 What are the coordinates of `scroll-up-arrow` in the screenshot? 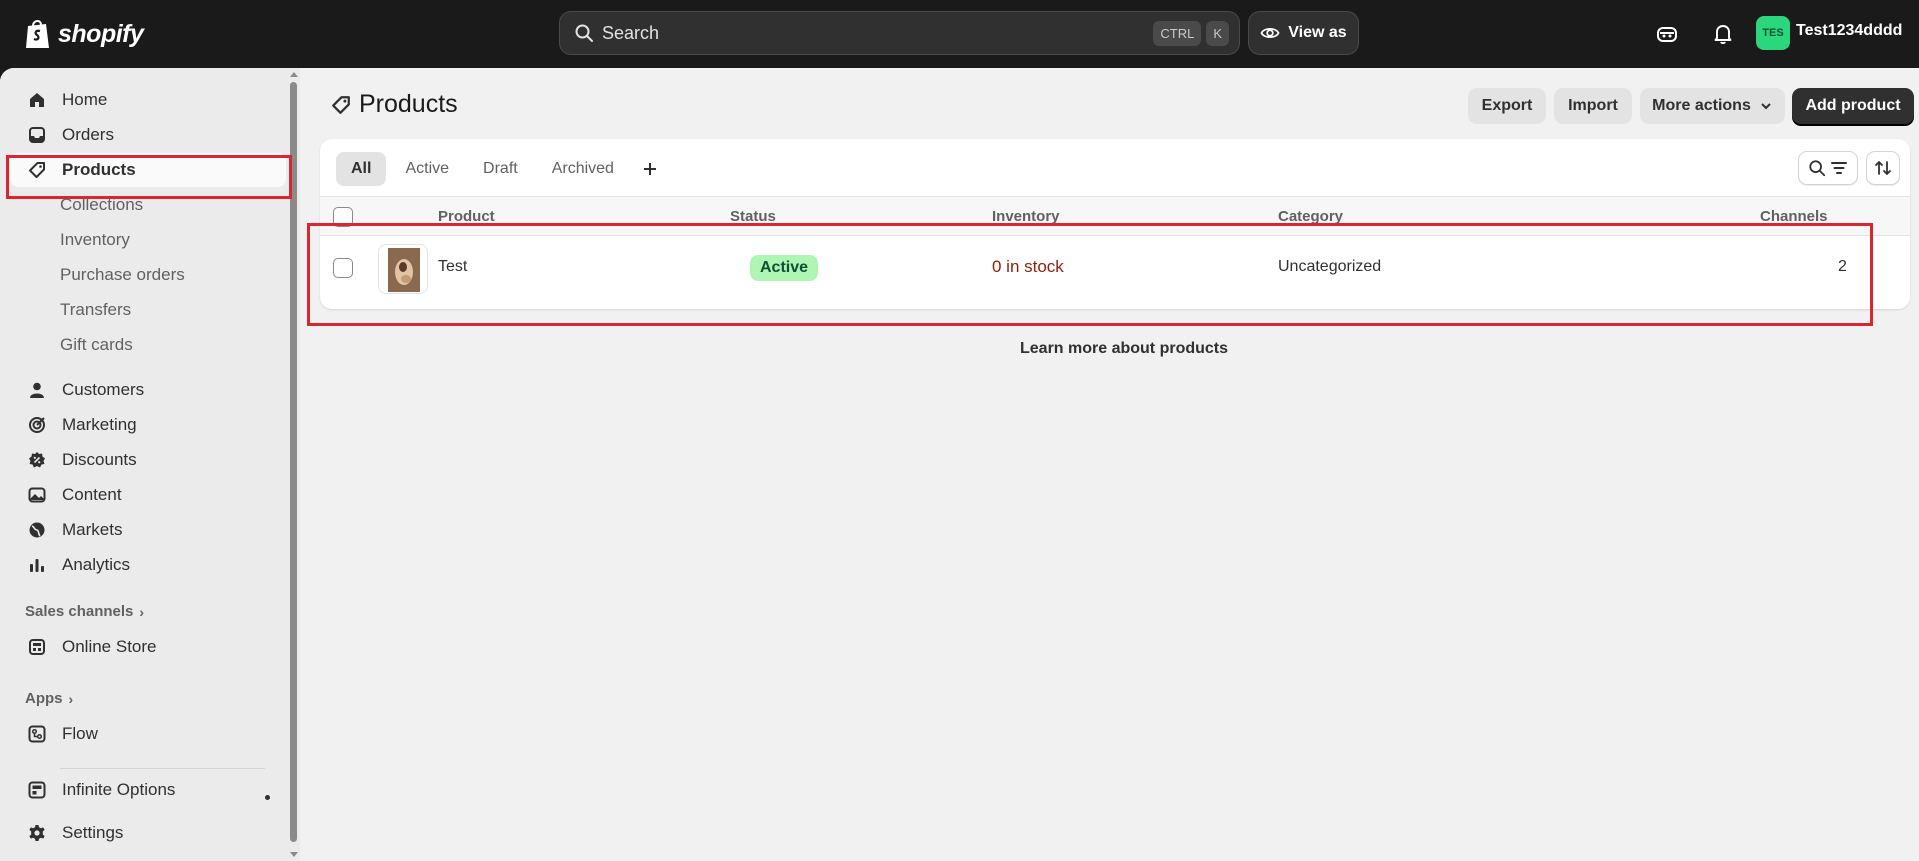 It's located at (294, 74).